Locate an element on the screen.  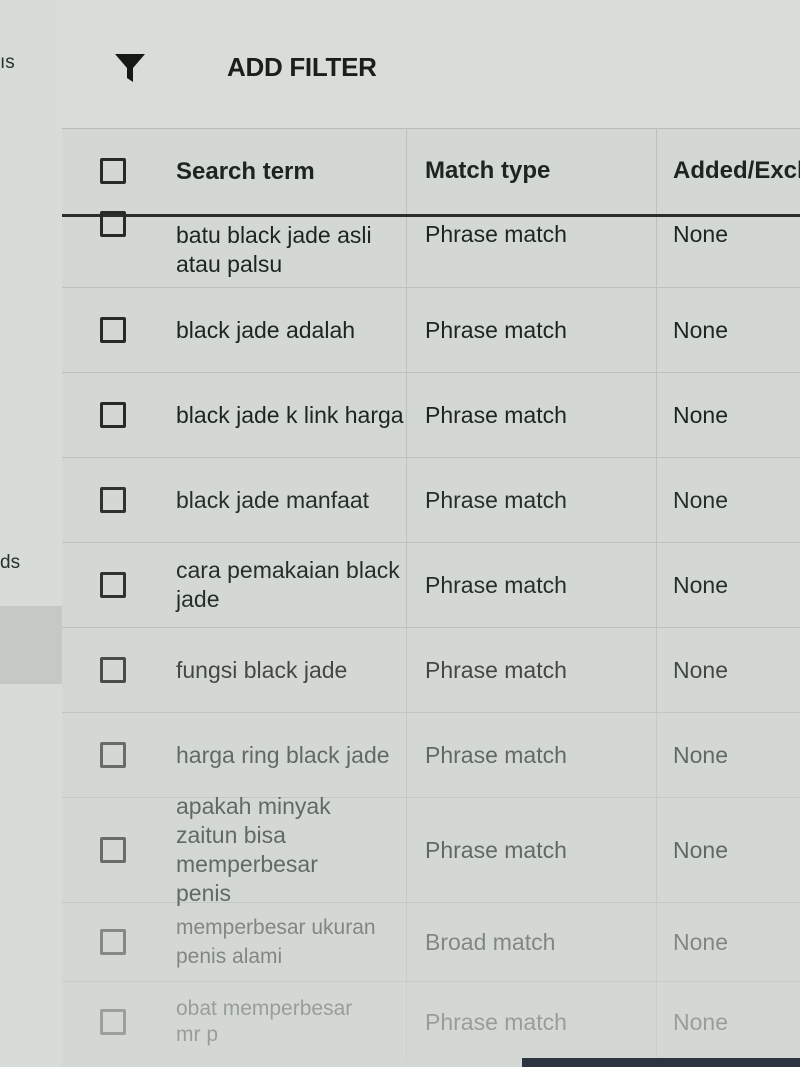
search-term-cell: obat memperbesar mr p is located at coordinates (264, 1021).